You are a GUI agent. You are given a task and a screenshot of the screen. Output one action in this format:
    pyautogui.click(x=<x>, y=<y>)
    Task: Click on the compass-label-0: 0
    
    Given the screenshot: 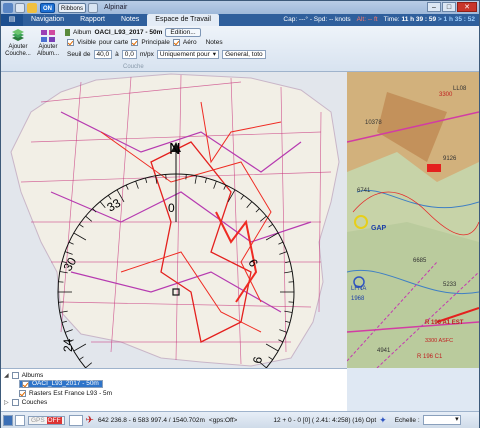 What is the action you would take?
    pyautogui.click(x=171, y=208)
    